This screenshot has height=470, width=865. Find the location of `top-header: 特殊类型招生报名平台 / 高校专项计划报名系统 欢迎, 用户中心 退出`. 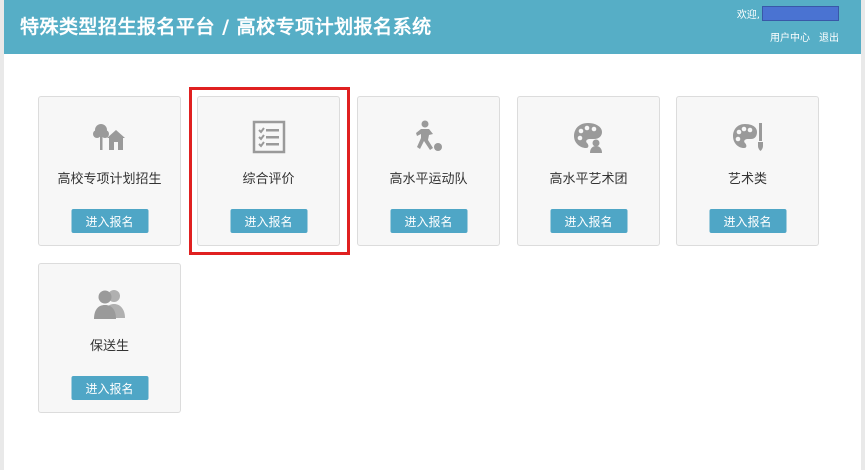

top-header: 特殊类型招生报名平台 / 高校专项计划报名系统 欢迎, 用户中心 退出 is located at coordinates (432, 27).